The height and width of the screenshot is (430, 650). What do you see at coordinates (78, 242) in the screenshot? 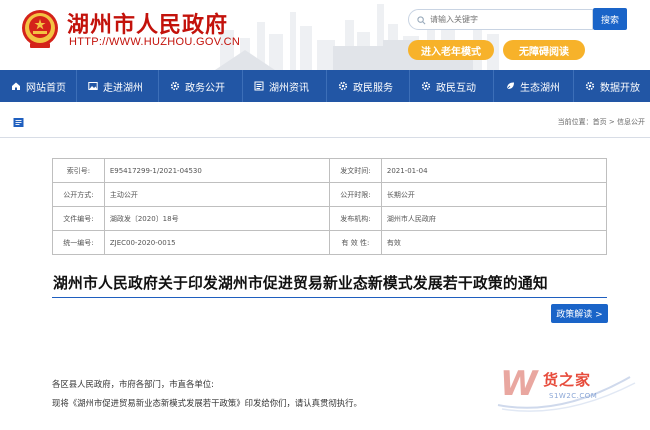
I see `meta-key: 统一编号:` at bounding box center [78, 242].